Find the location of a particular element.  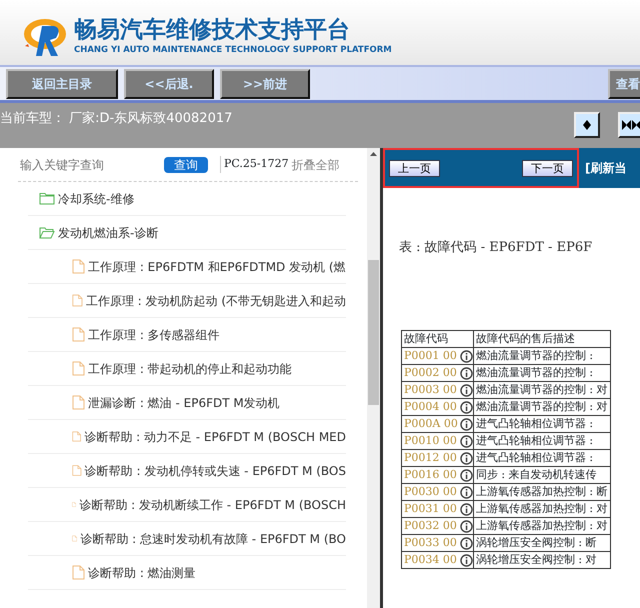

fault-description: 涡轮增压安全阀控制 : 断 is located at coordinates (541, 542).